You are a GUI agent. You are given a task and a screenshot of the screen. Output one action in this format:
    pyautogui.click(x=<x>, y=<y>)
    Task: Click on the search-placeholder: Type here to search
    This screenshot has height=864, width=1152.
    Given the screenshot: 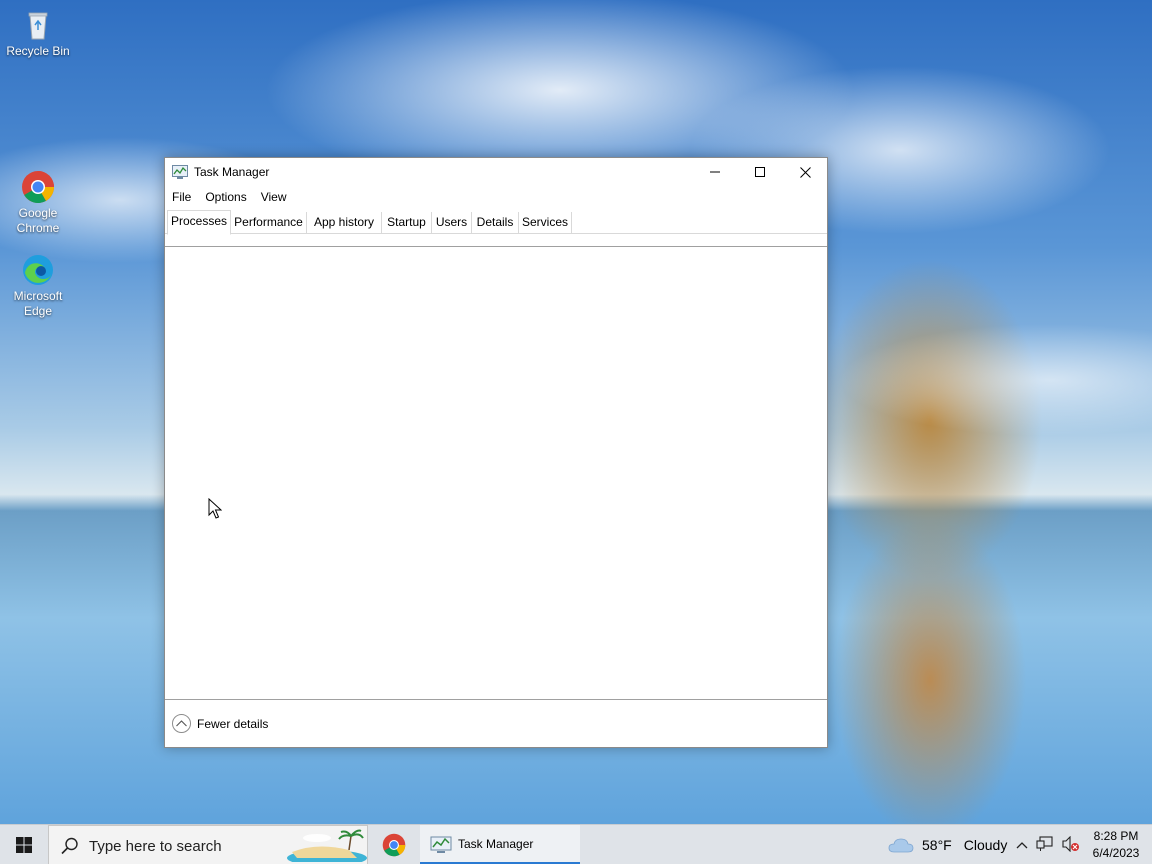 What is the action you would take?
    pyautogui.click(x=155, y=846)
    